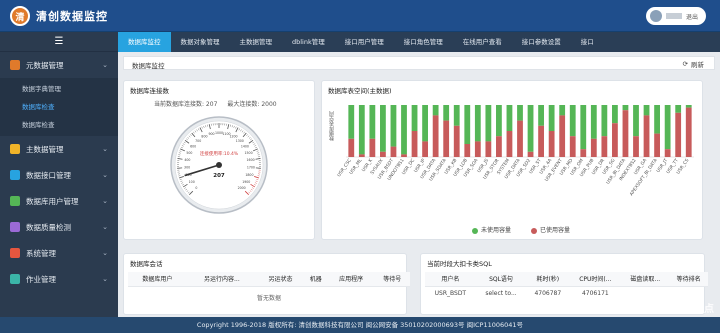  What do you see at coordinates (256, 42) in the screenshot?
I see `tab-2: 主数据管理` at bounding box center [256, 42].